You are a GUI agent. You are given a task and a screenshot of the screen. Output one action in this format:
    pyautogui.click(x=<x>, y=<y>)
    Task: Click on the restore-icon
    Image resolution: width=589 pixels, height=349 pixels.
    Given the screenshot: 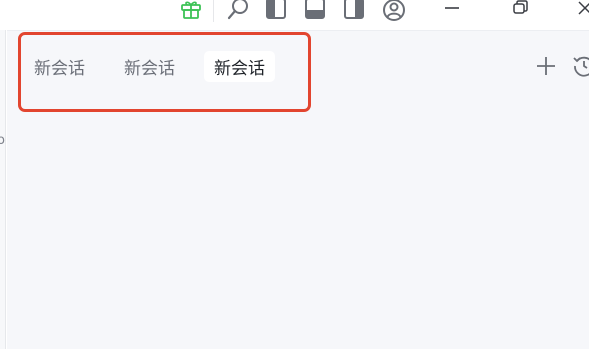 What is the action you would take?
    pyautogui.click(x=520, y=10)
    